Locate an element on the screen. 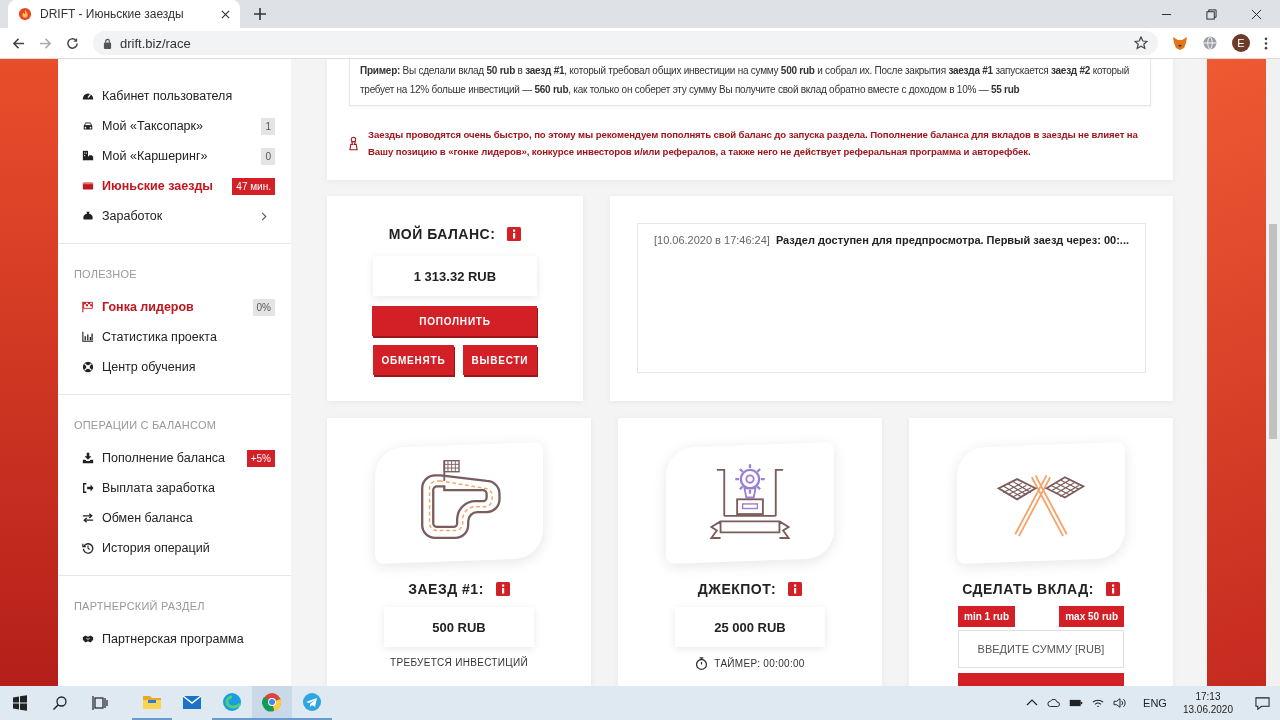  sign-out-icon is located at coordinates (88, 488).